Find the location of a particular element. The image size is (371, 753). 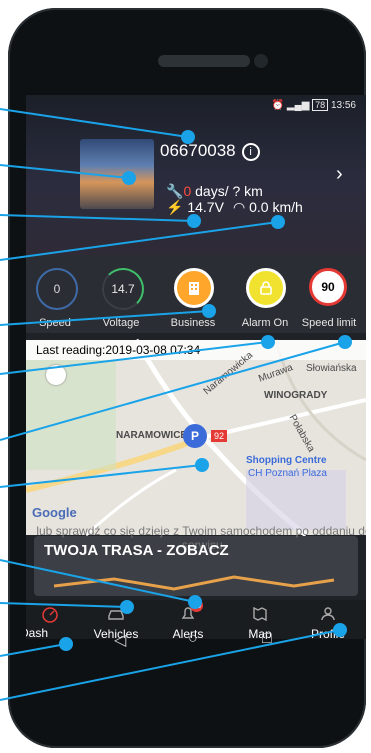

nav-dashboard-label: Dash board is located at coordinates (37, 633).